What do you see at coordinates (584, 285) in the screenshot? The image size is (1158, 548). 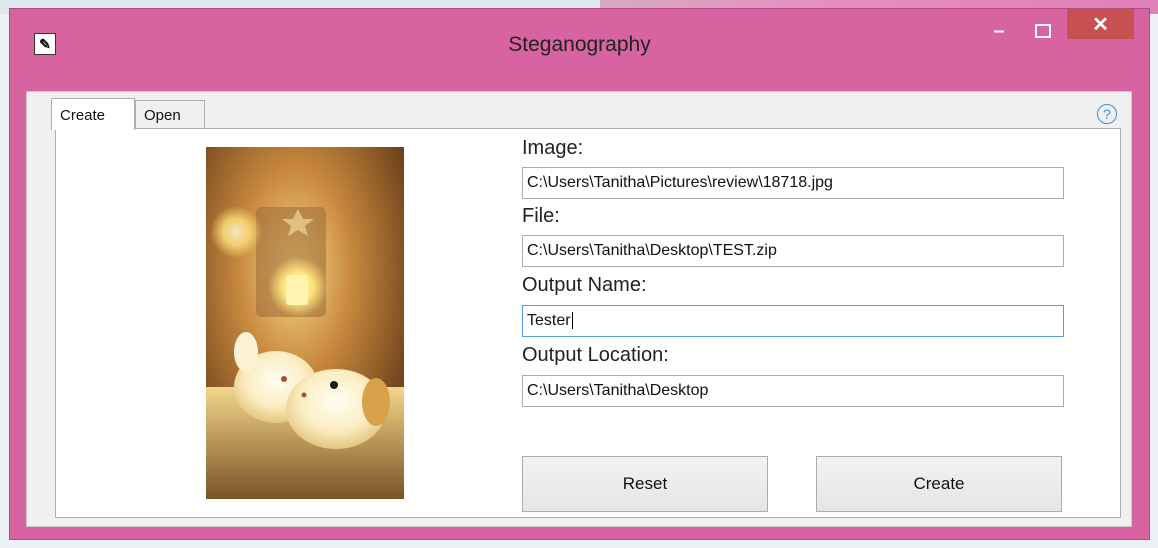 I see `output-name-label: Output Name:` at bounding box center [584, 285].